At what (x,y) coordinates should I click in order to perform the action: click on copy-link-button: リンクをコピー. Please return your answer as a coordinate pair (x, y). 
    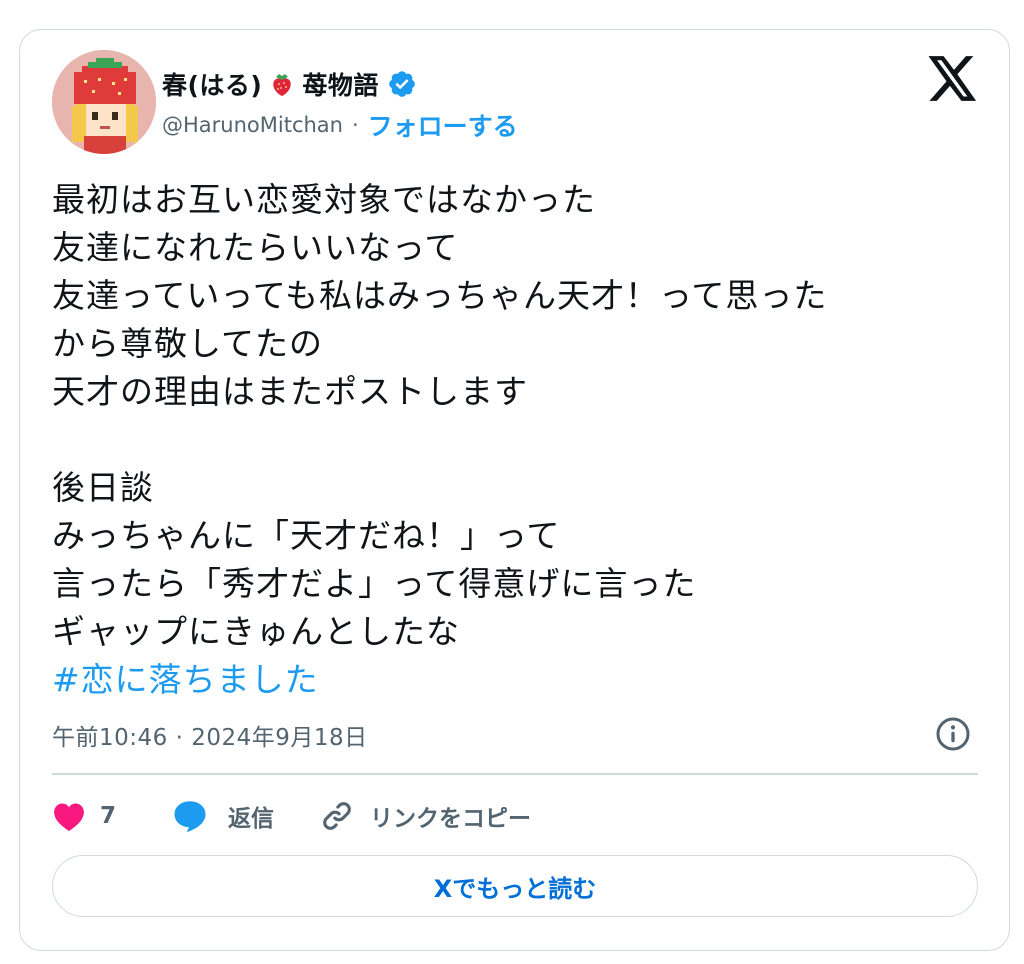
    Looking at the image, I should click on (425, 816).